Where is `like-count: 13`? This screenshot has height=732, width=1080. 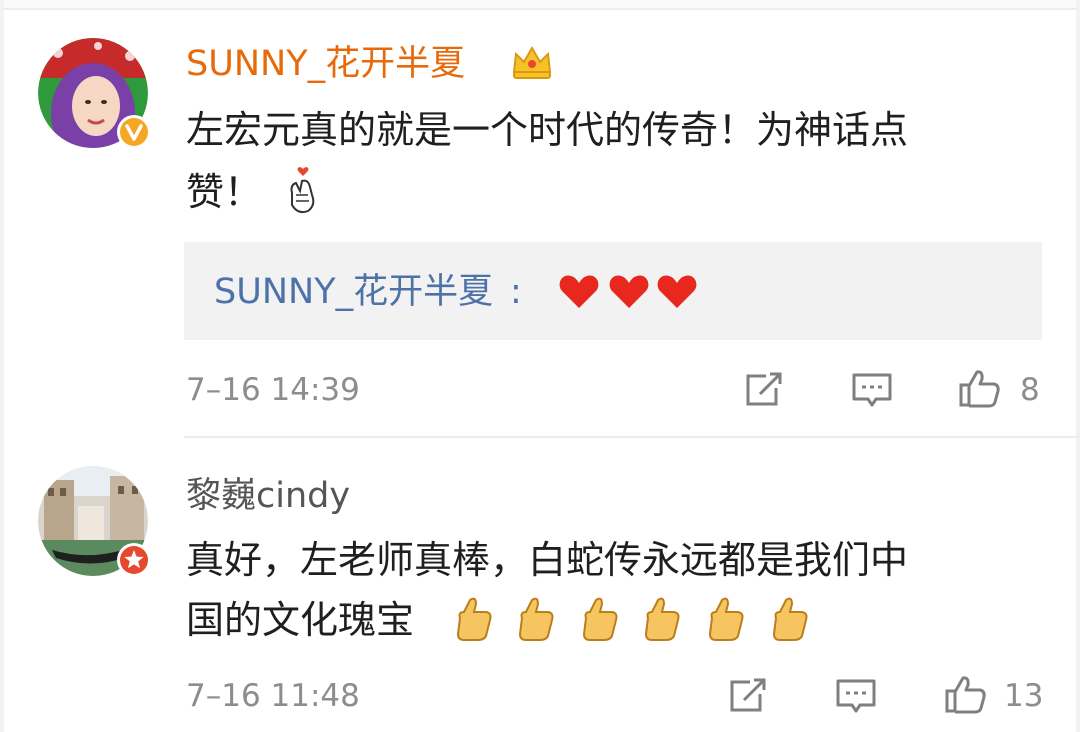 like-count: 13 is located at coordinates (1024, 696).